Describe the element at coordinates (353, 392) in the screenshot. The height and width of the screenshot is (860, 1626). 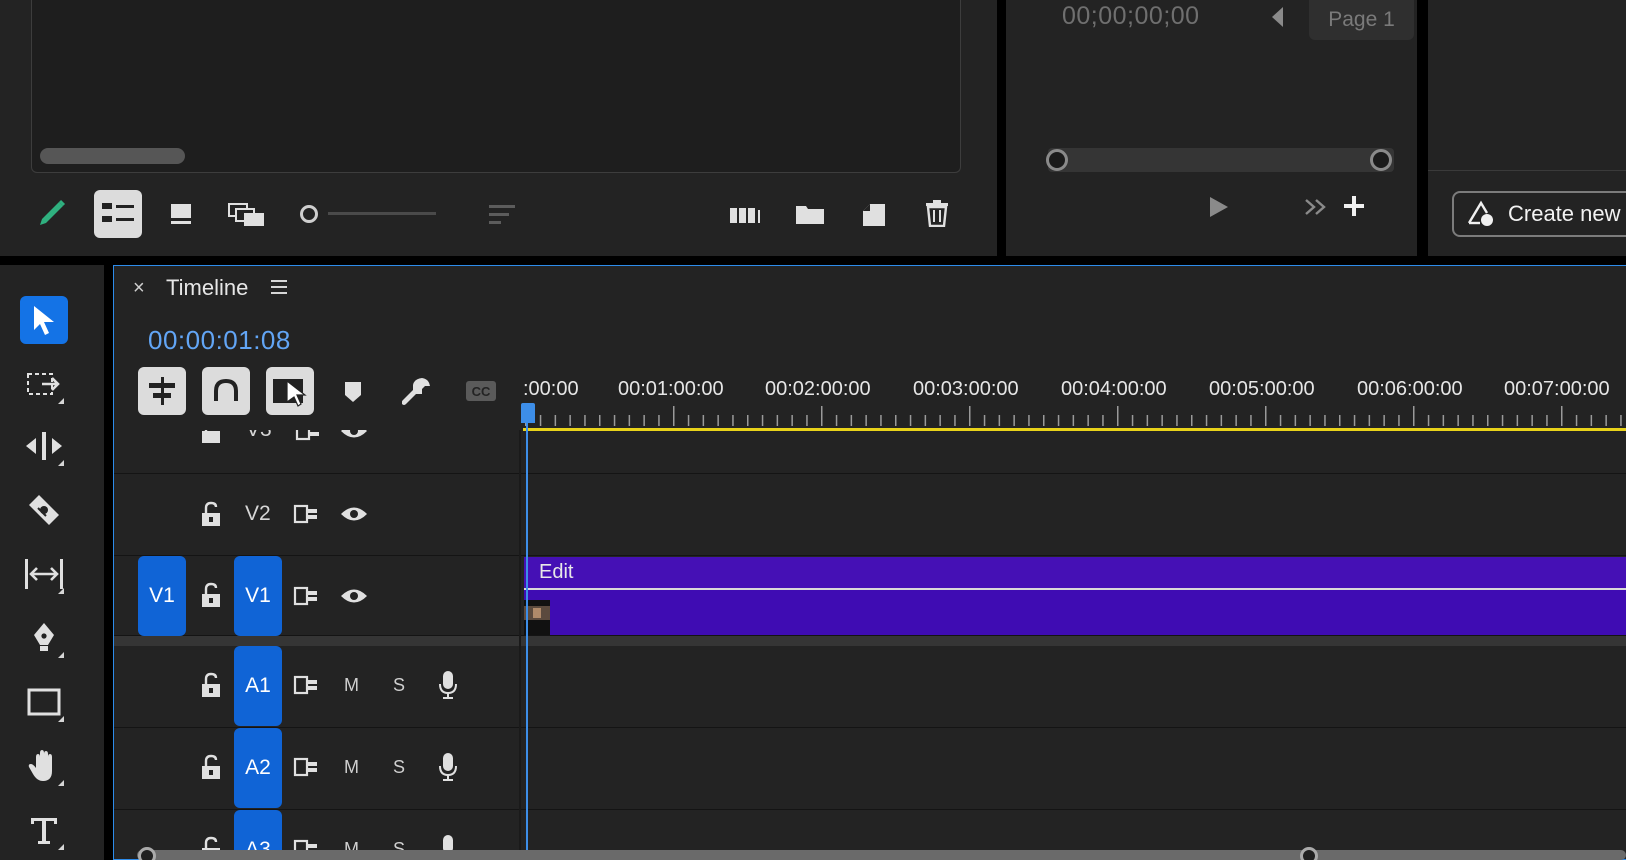
I see `add-marker-icon` at that location.